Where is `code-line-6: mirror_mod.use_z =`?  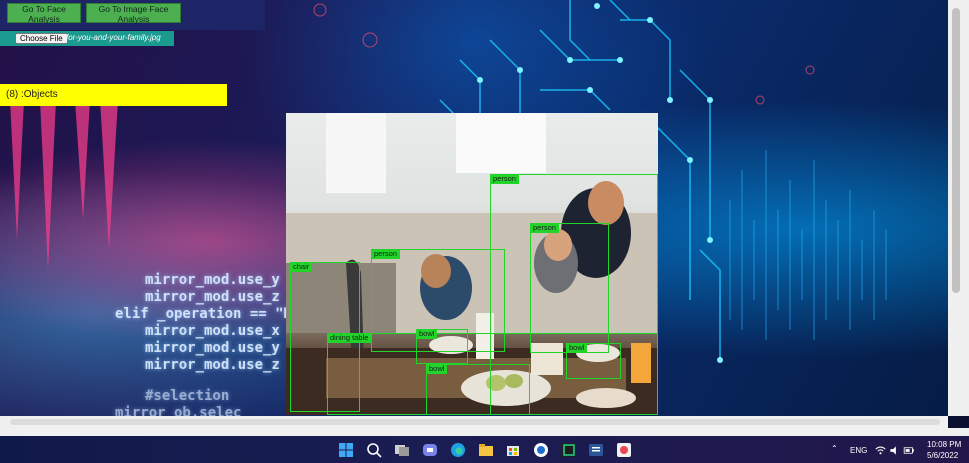 code-line-6: mirror_mod.use_z = is located at coordinates (221, 365).